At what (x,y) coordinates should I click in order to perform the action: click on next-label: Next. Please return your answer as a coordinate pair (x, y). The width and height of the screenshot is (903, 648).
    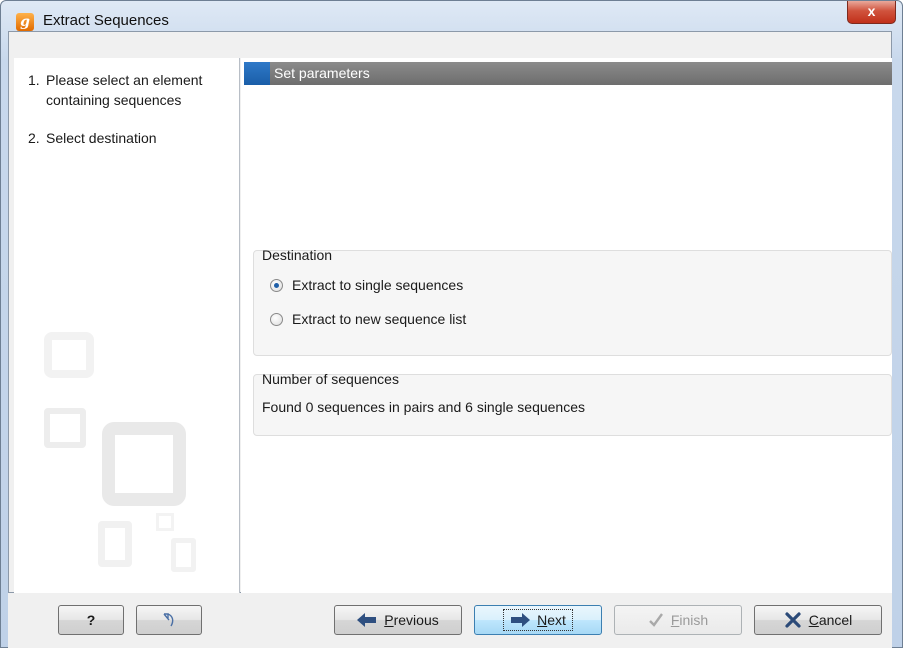
    Looking at the image, I should click on (551, 620).